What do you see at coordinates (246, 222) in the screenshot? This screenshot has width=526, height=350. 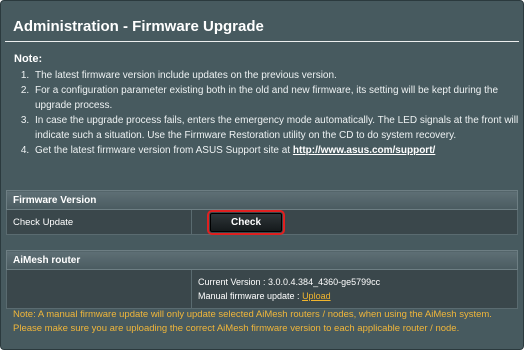 I see `check-button: Check` at bounding box center [246, 222].